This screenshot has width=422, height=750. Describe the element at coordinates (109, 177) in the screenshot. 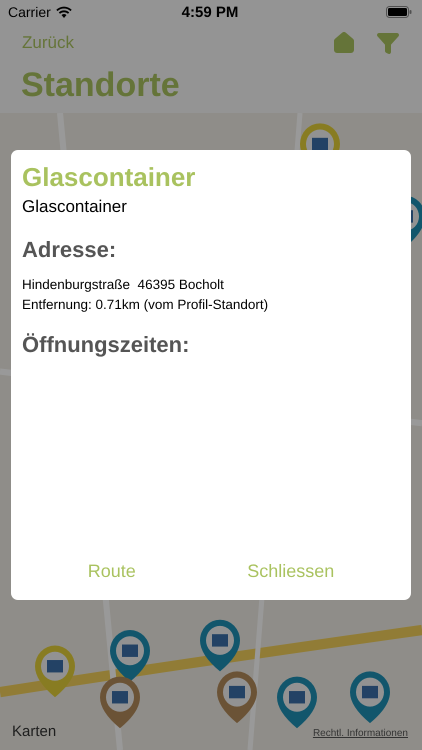

I see `dialog-title: Glascontainer` at that location.